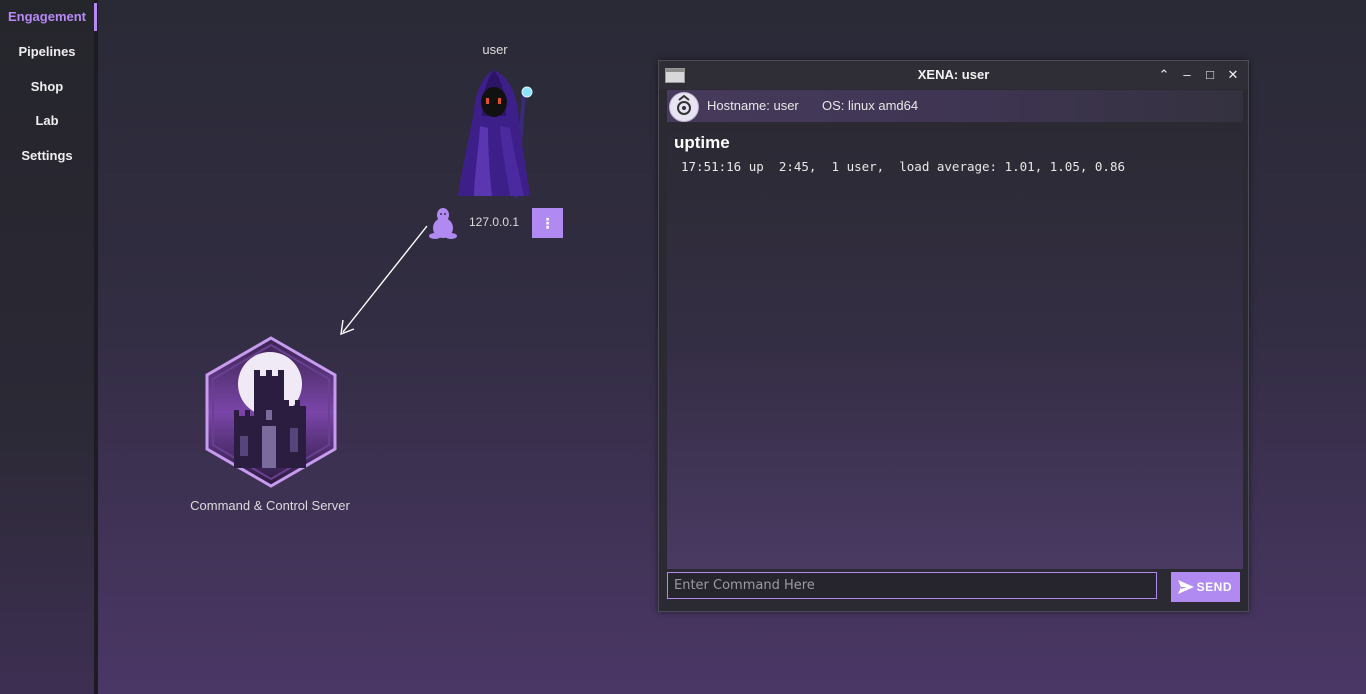  Describe the element at coordinates (1164, 75) in the screenshot. I see `collapse-icon: ⌃` at that location.